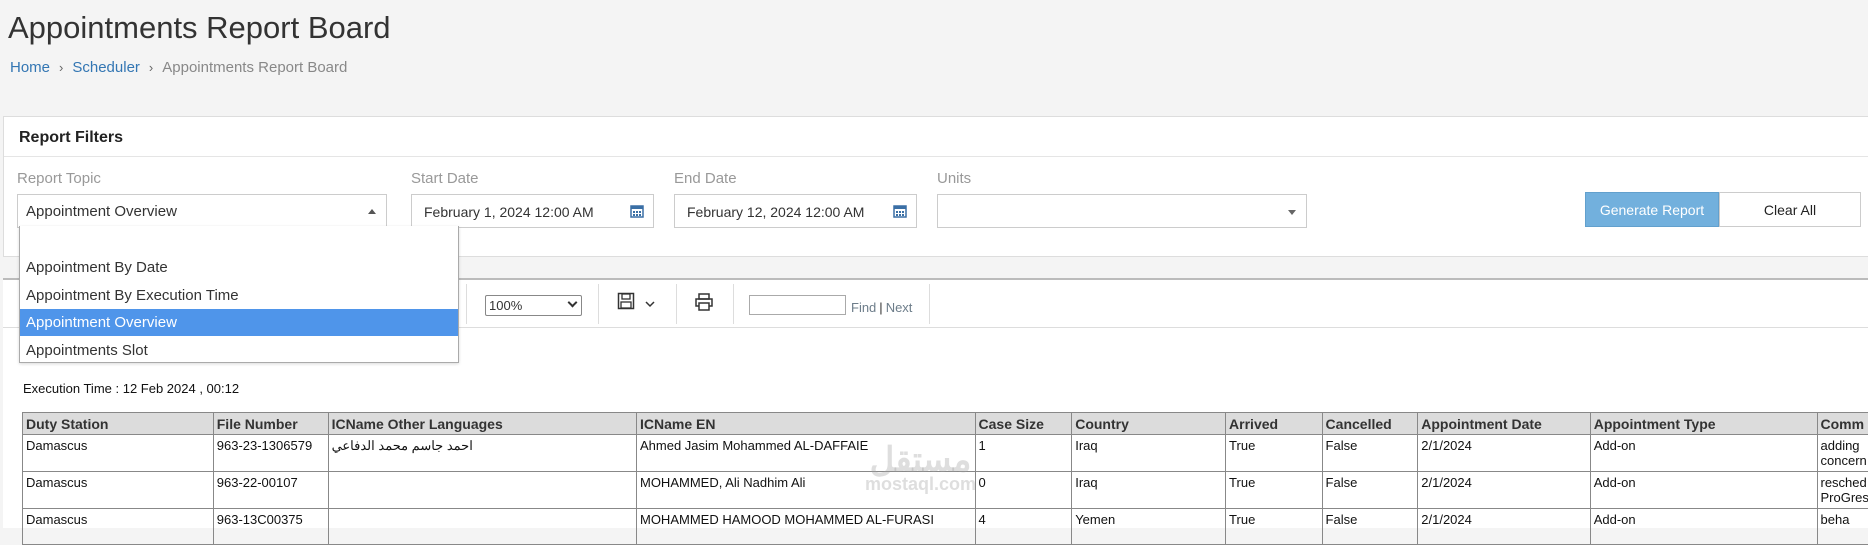 Image resolution: width=1868 pixels, height=545 pixels. Describe the element at coordinates (533, 305) in the screenshot. I see `zoom-select: 100%` at that location.